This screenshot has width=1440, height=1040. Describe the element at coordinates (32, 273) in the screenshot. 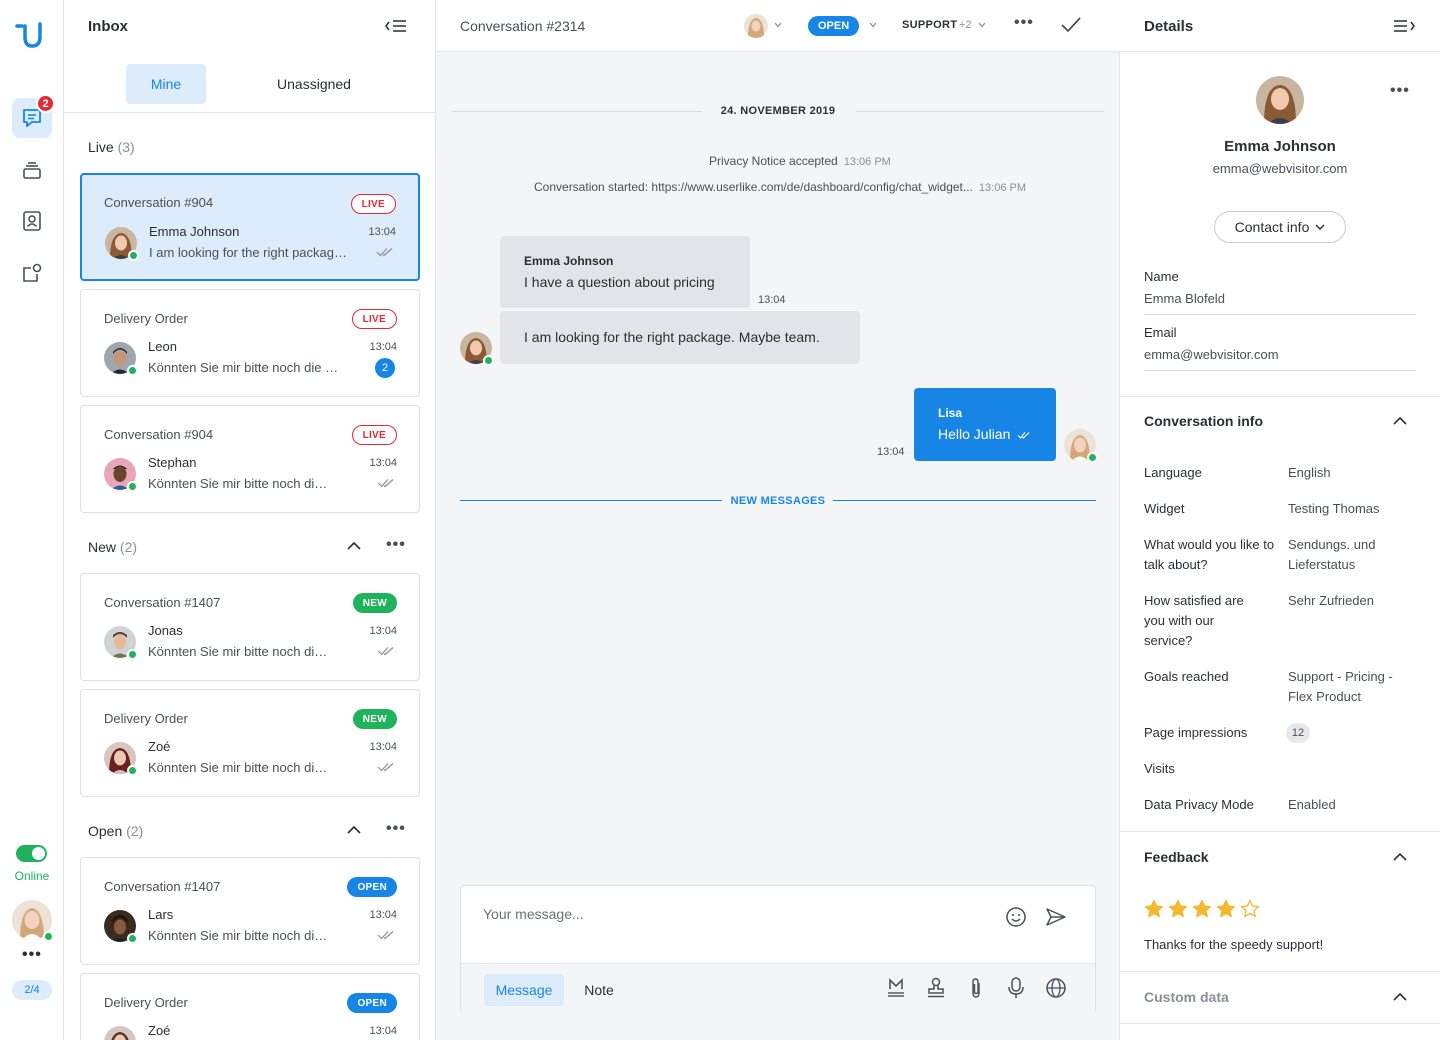

I see `rail-widgets-button` at that location.